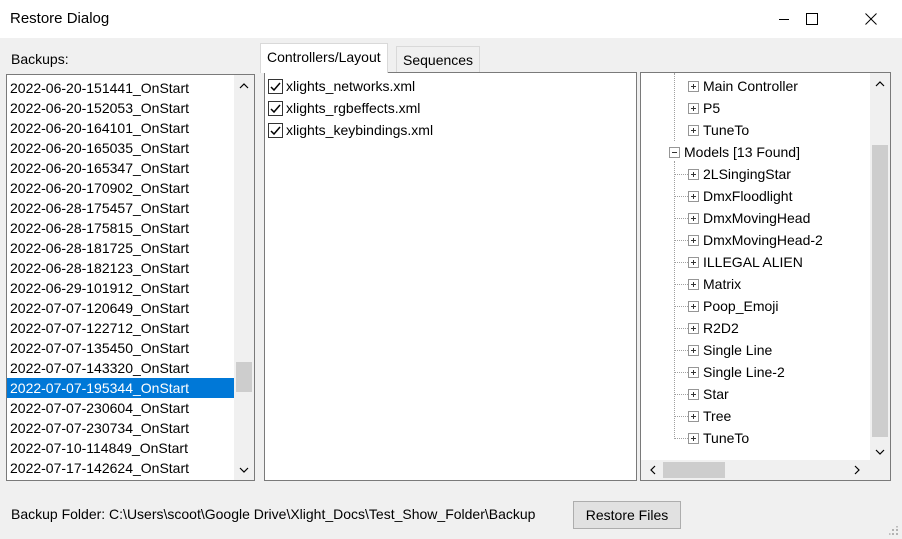 This screenshot has width=902, height=539. Describe the element at coordinates (121, 208) in the screenshot. I see `backup-list-item: 2022-06-28-175457_OnStart` at that location.